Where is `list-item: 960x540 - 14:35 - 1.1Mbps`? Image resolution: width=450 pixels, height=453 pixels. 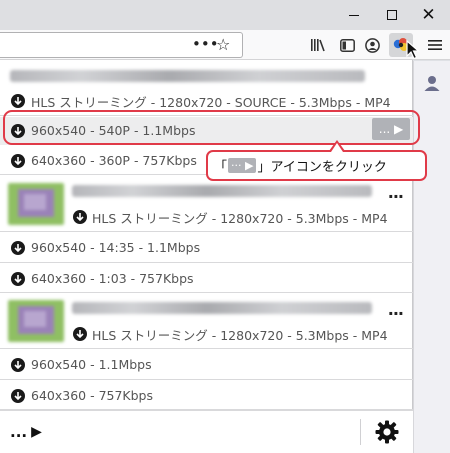
list-item: 960x540 - 14:35 - 1.1Mbps is located at coordinates (206, 248).